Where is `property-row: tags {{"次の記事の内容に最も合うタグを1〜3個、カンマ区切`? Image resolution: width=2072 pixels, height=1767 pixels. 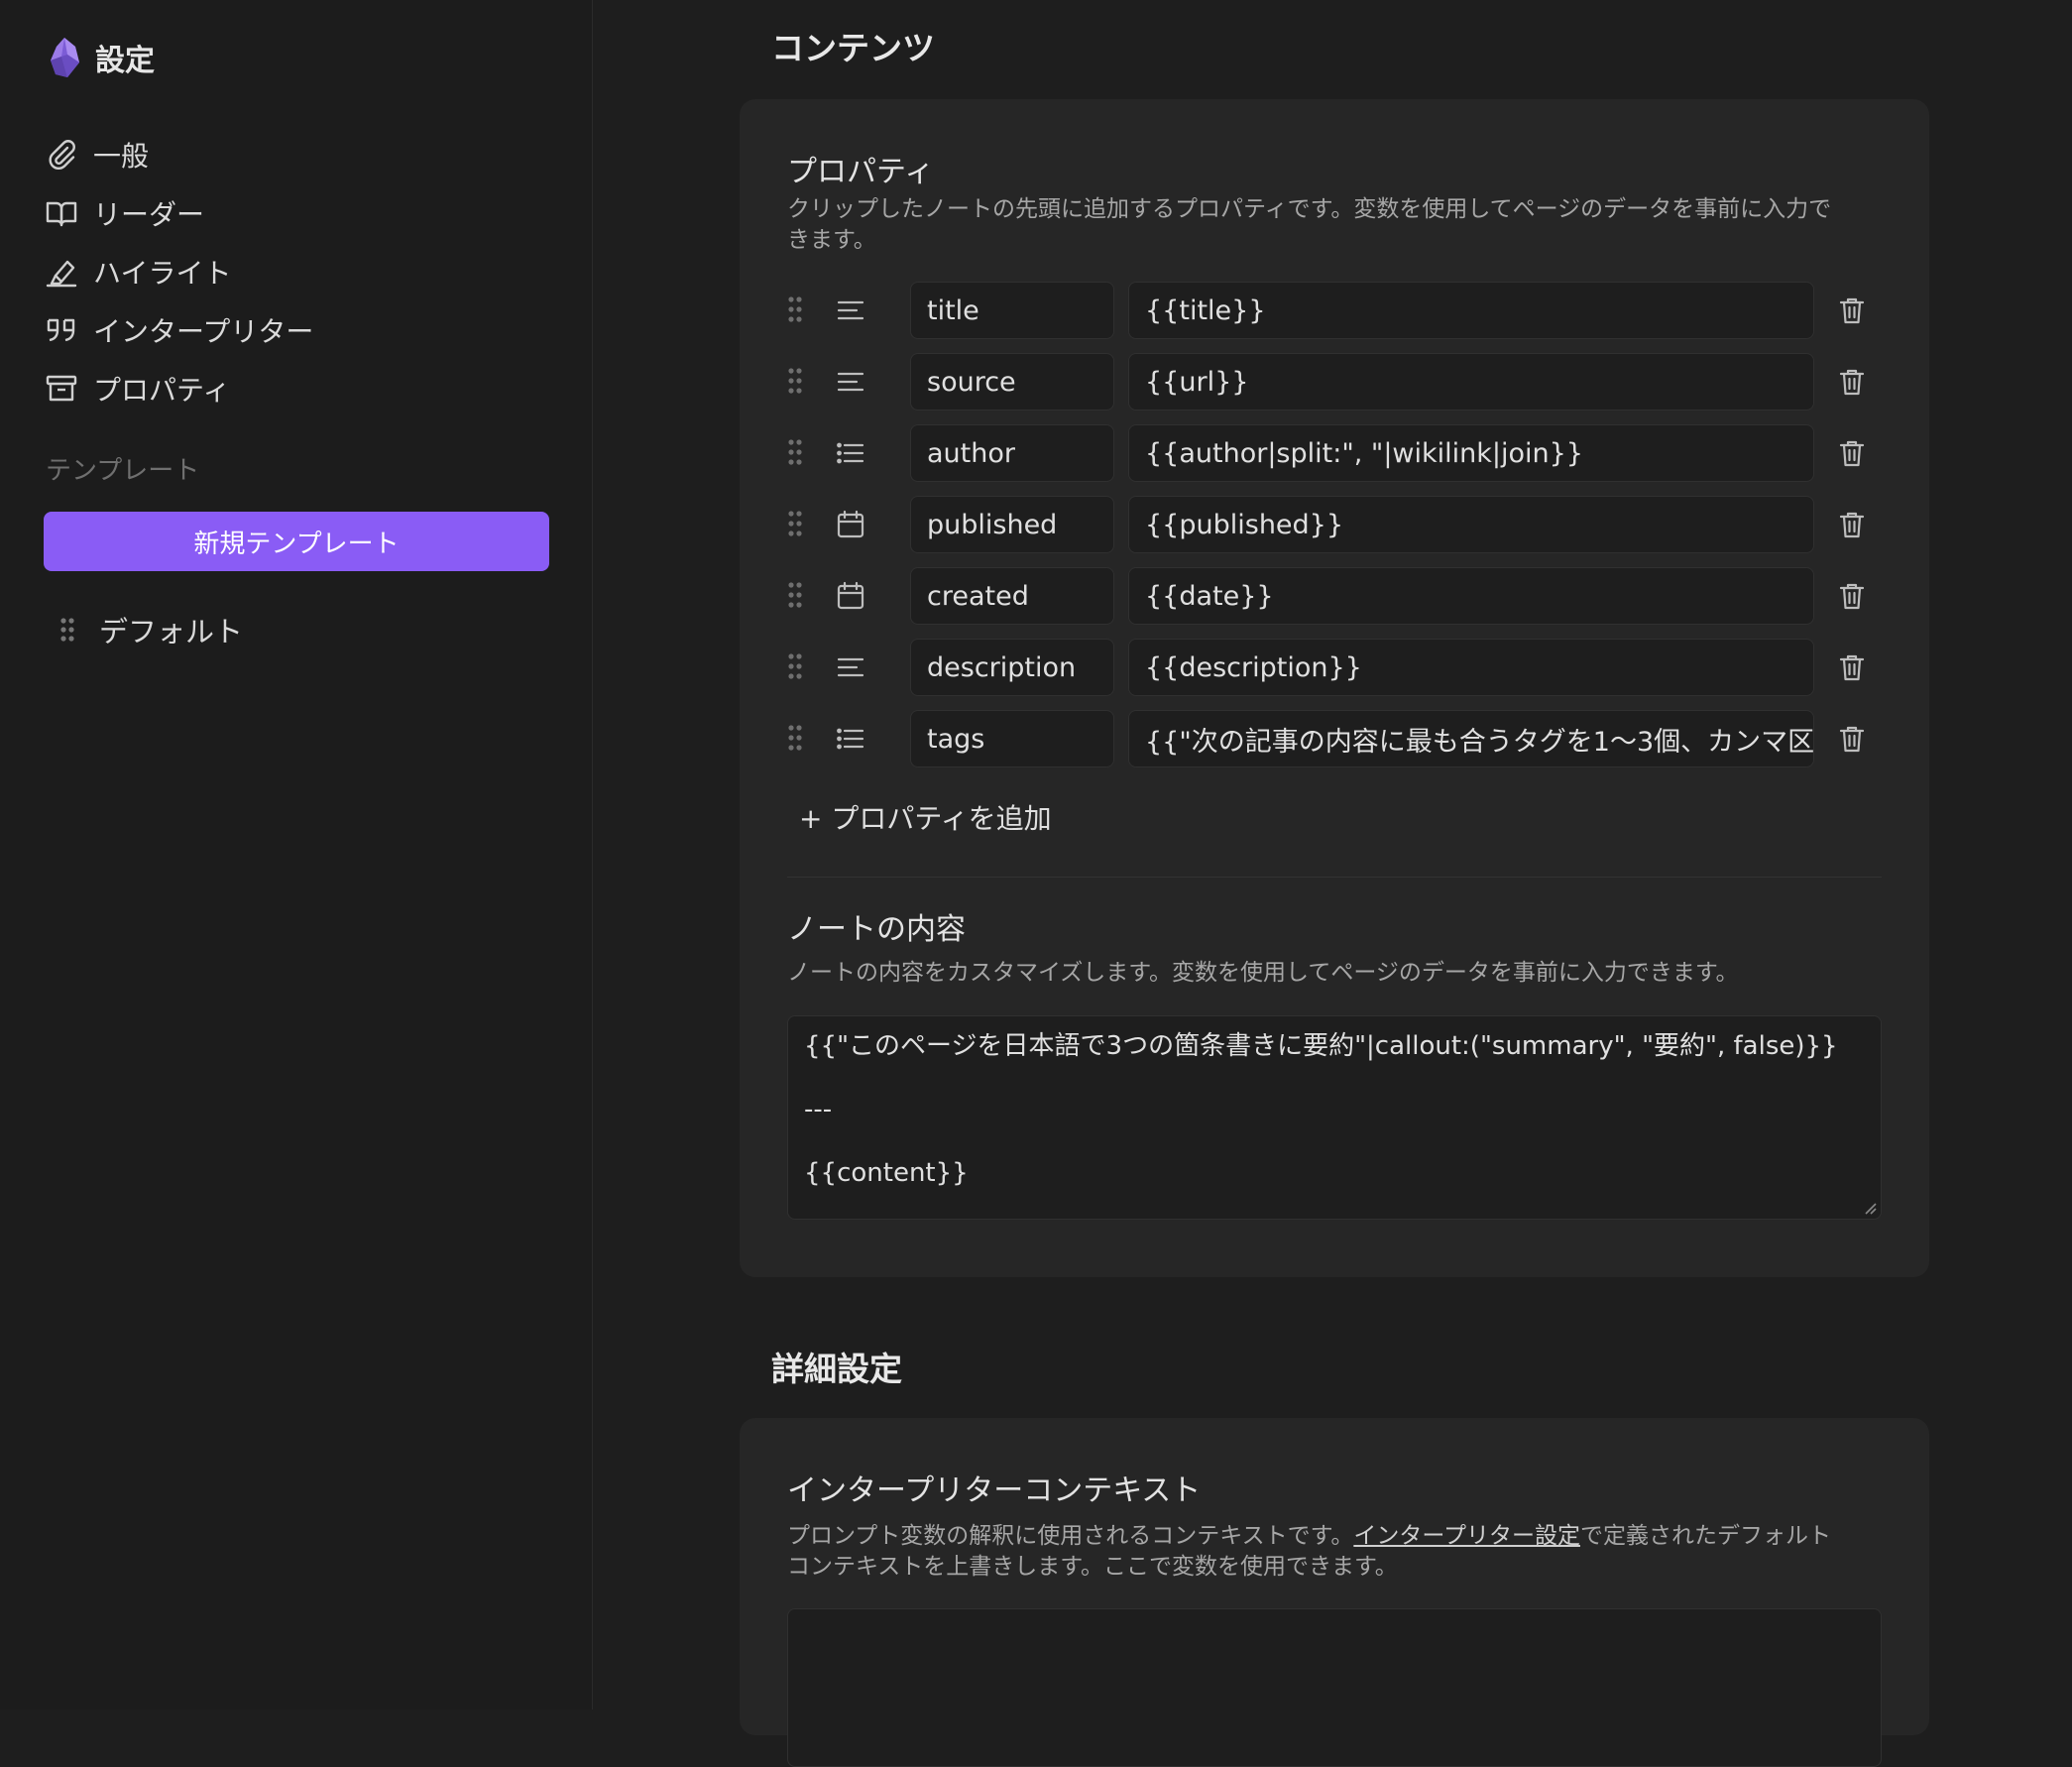
property-row: tags {{"次の記事の内容に最も合うタグを1〜3個、カンマ区切 is located at coordinates (1337, 738).